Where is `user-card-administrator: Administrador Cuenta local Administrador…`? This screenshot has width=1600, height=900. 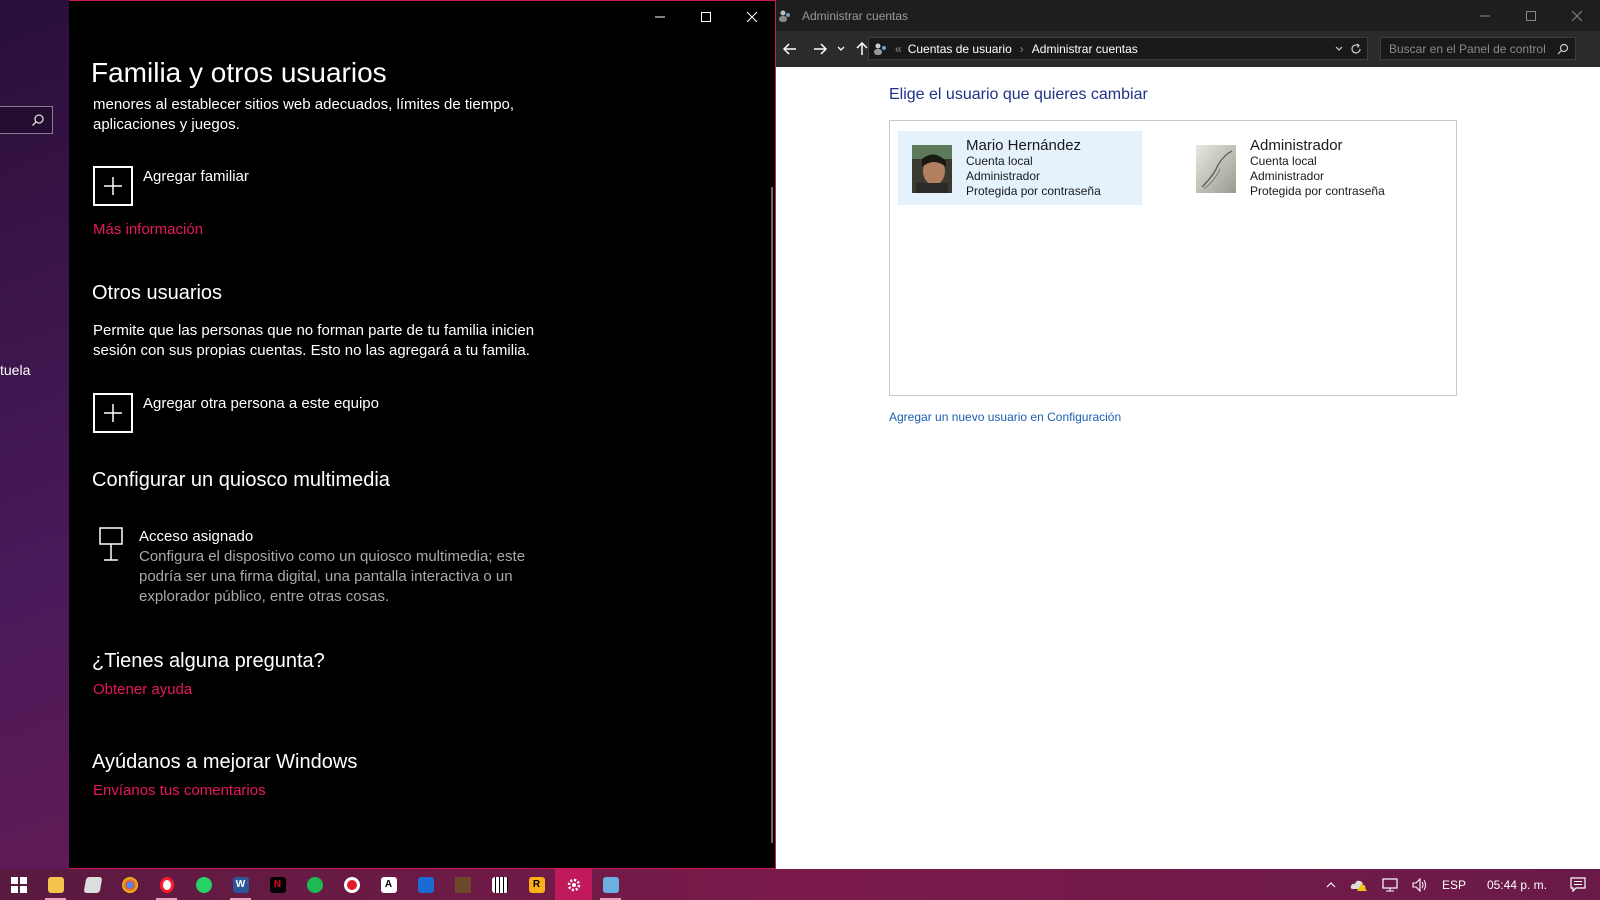 user-card-administrator: Administrador Cuenta local Administrador… is located at coordinates (1304, 168).